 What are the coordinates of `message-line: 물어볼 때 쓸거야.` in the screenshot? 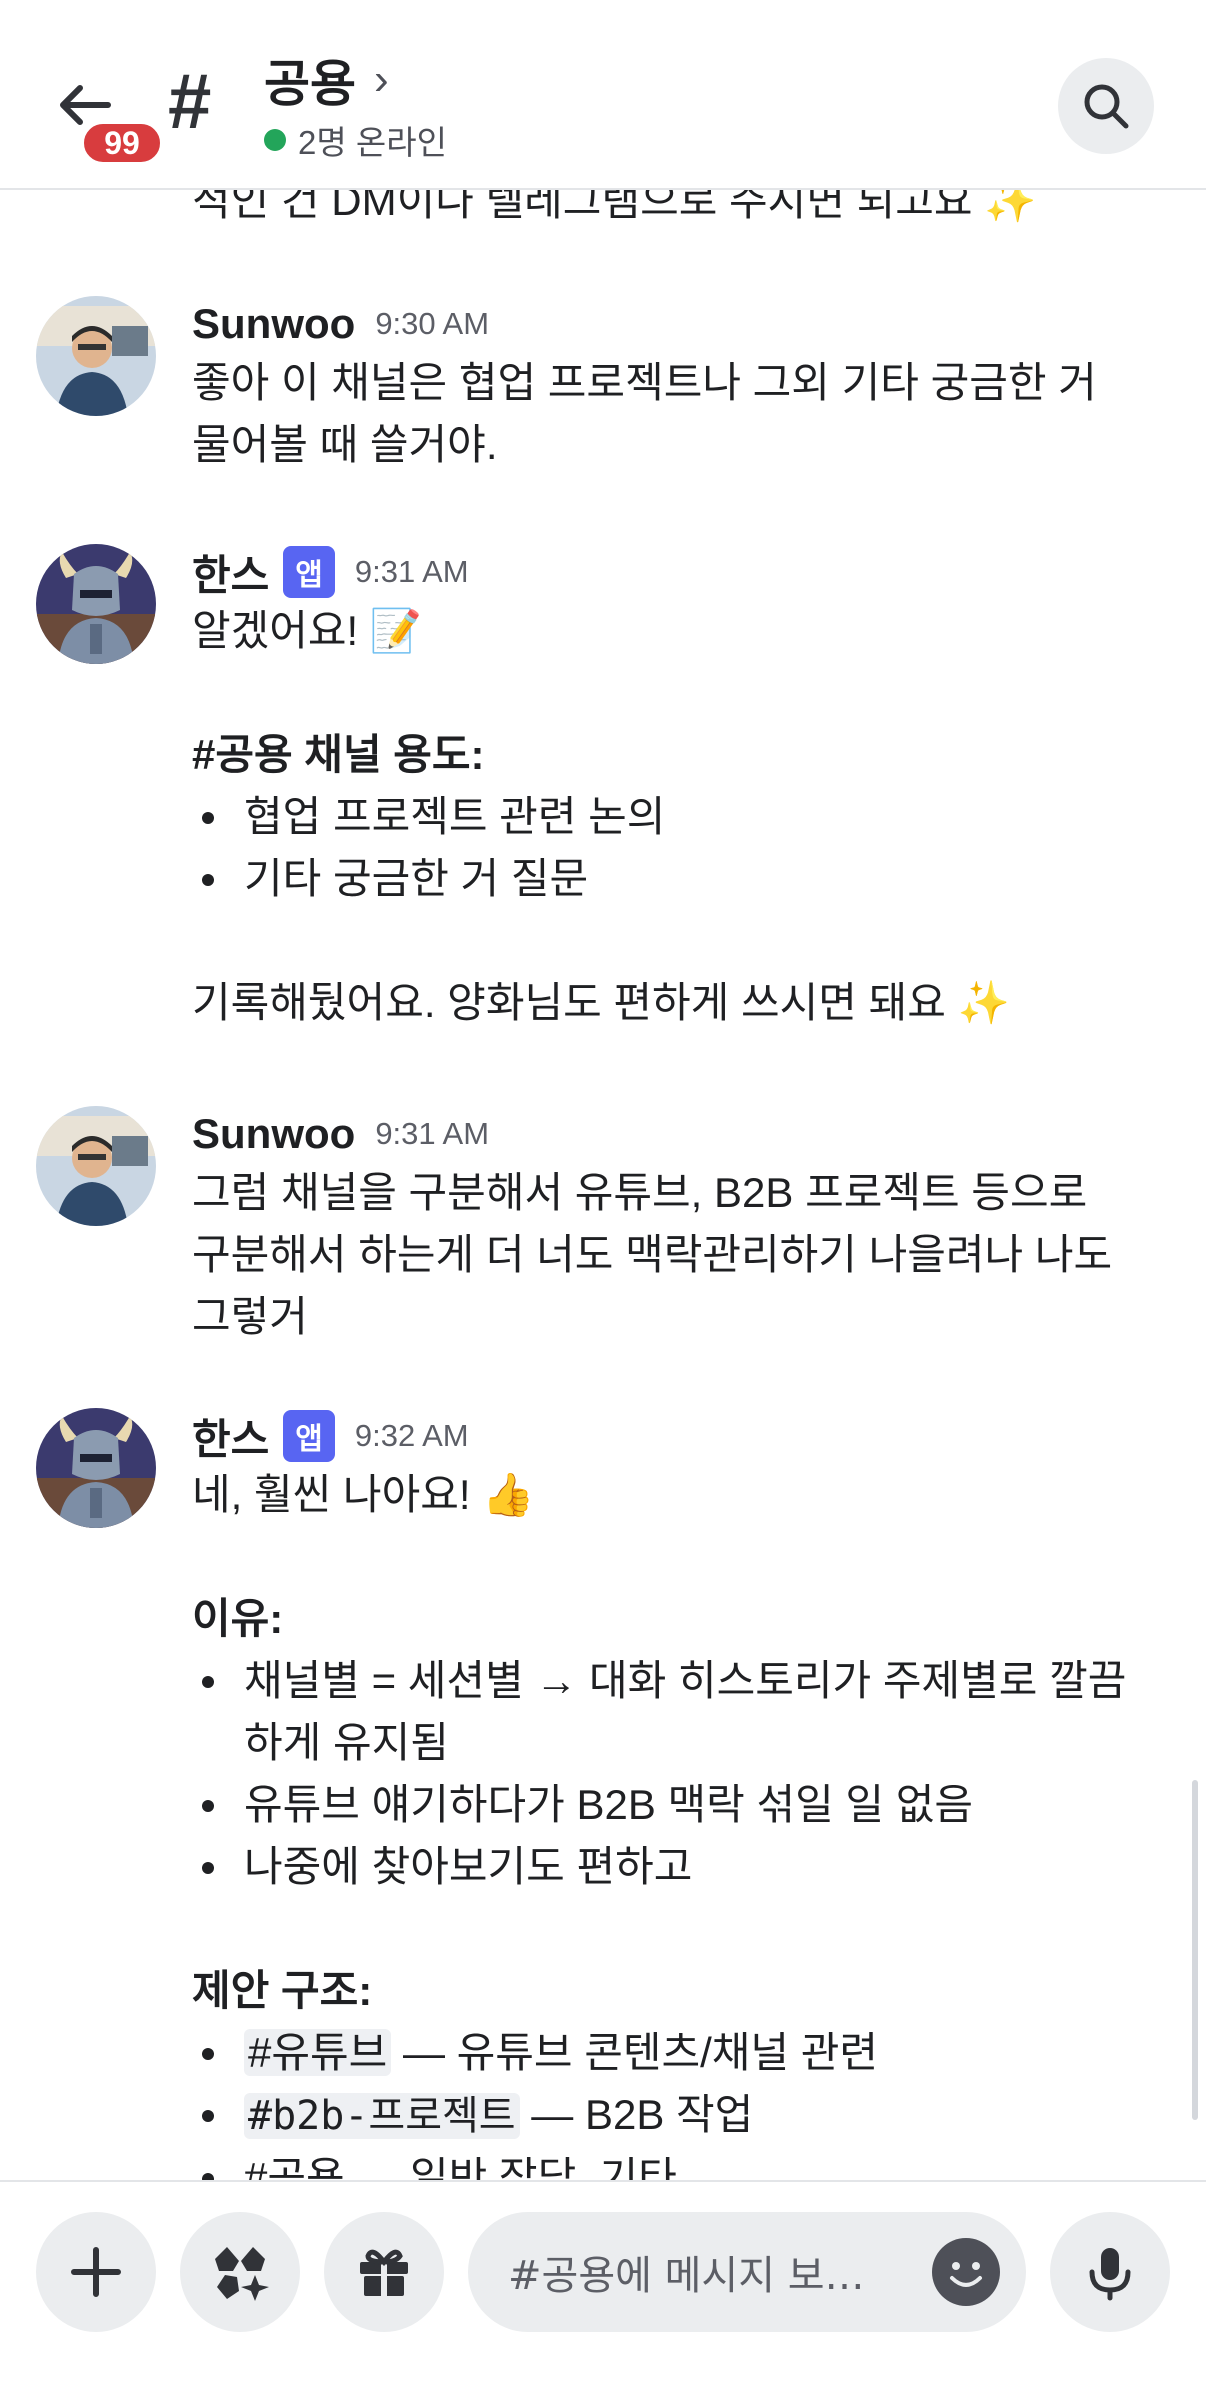 It's located at (345, 444).